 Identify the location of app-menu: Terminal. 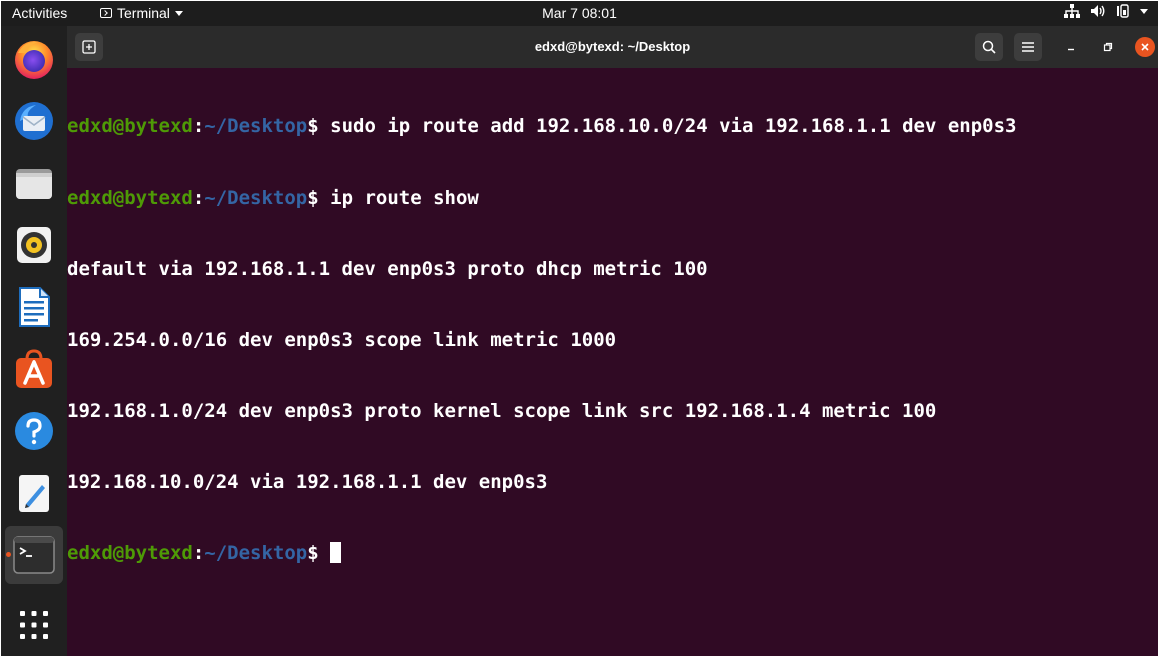
(141, 13).